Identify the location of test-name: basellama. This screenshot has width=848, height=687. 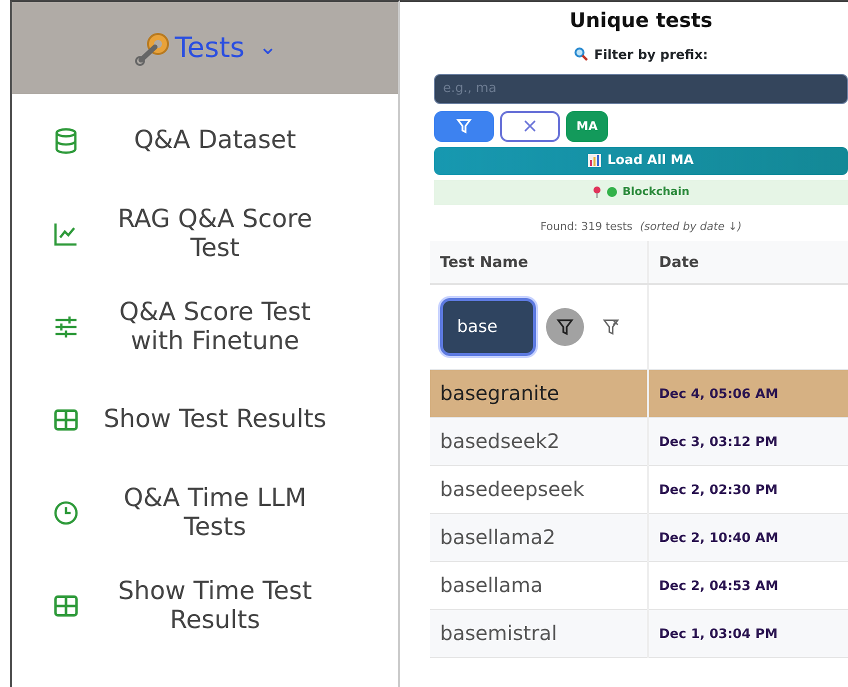
(491, 585).